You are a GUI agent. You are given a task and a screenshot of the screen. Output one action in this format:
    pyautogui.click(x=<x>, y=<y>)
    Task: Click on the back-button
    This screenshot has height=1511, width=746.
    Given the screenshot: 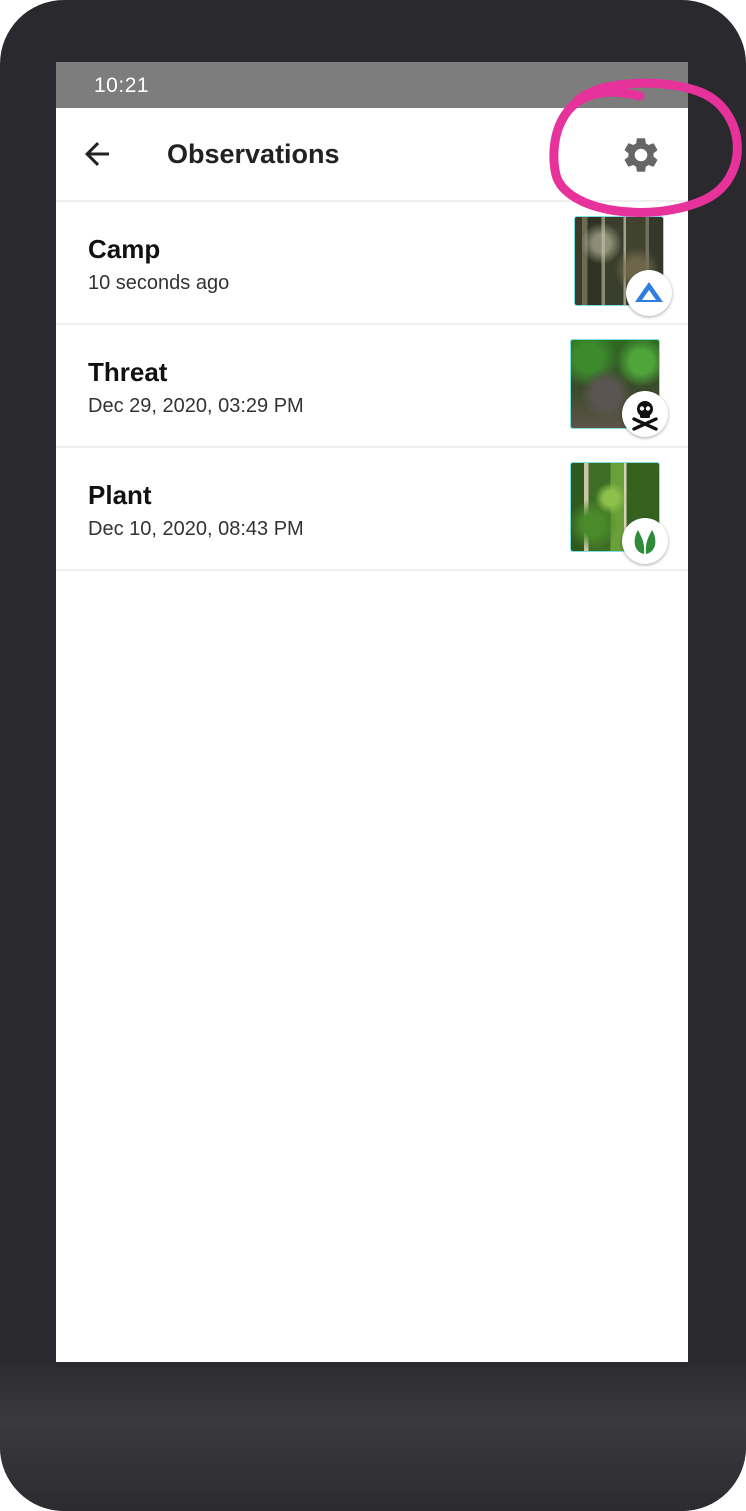 What is the action you would take?
    pyautogui.click(x=97, y=154)
    